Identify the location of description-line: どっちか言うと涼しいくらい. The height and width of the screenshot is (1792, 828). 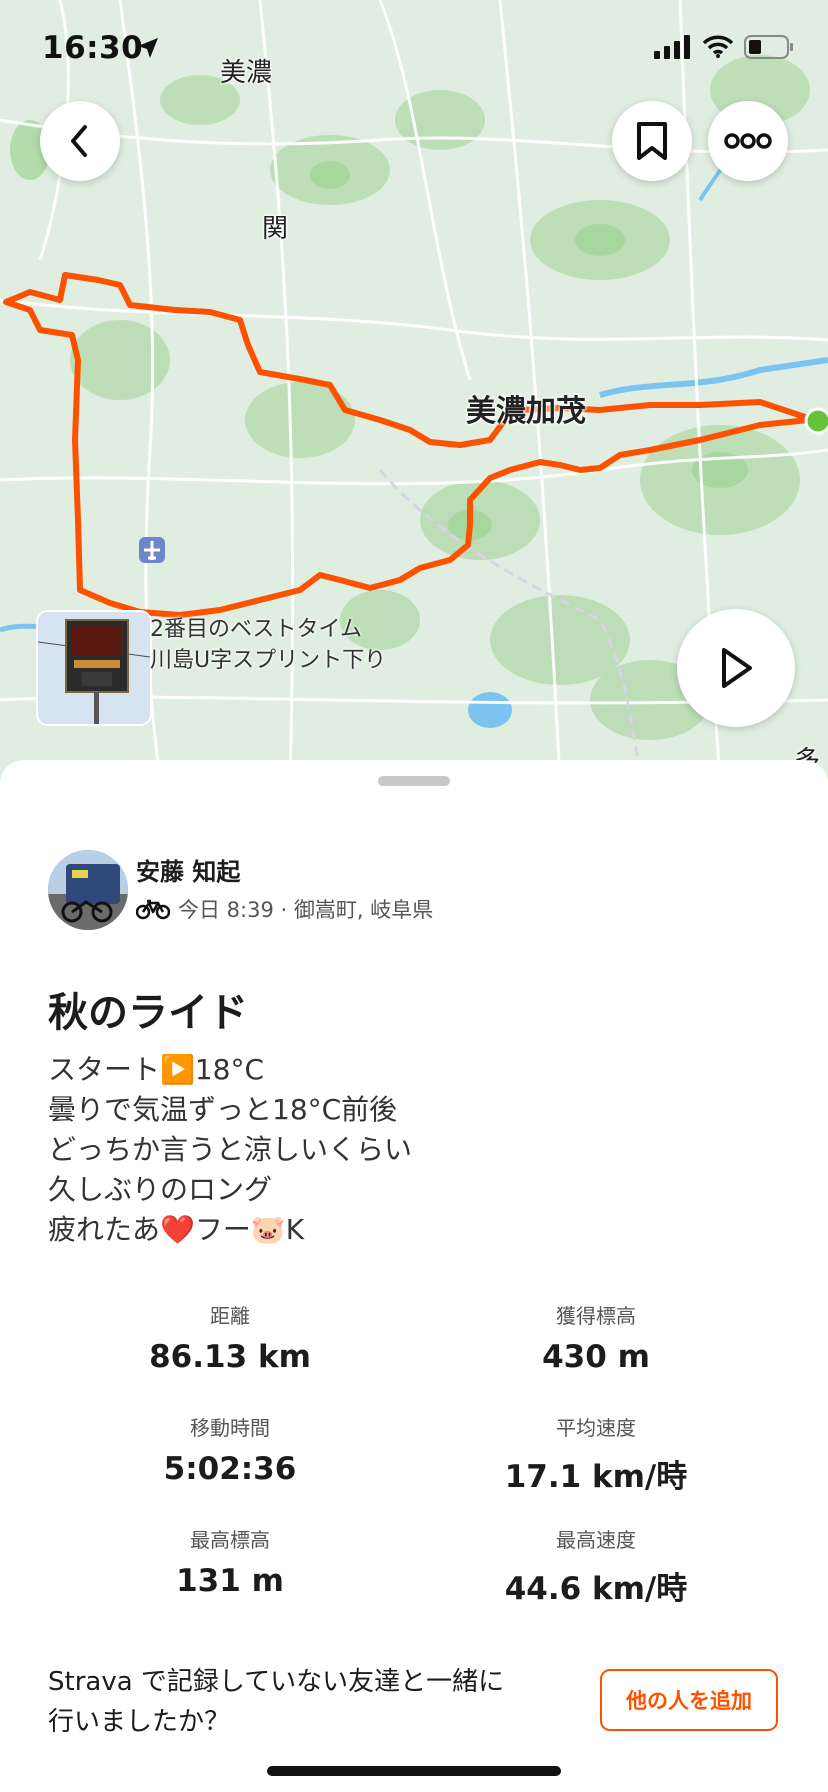
(230, 1149).